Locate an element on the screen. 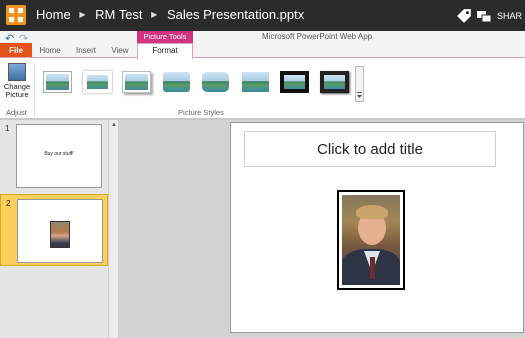 The height and width of the screenshot is (338, 525). tag-icon is located at coordinates (464, 16).